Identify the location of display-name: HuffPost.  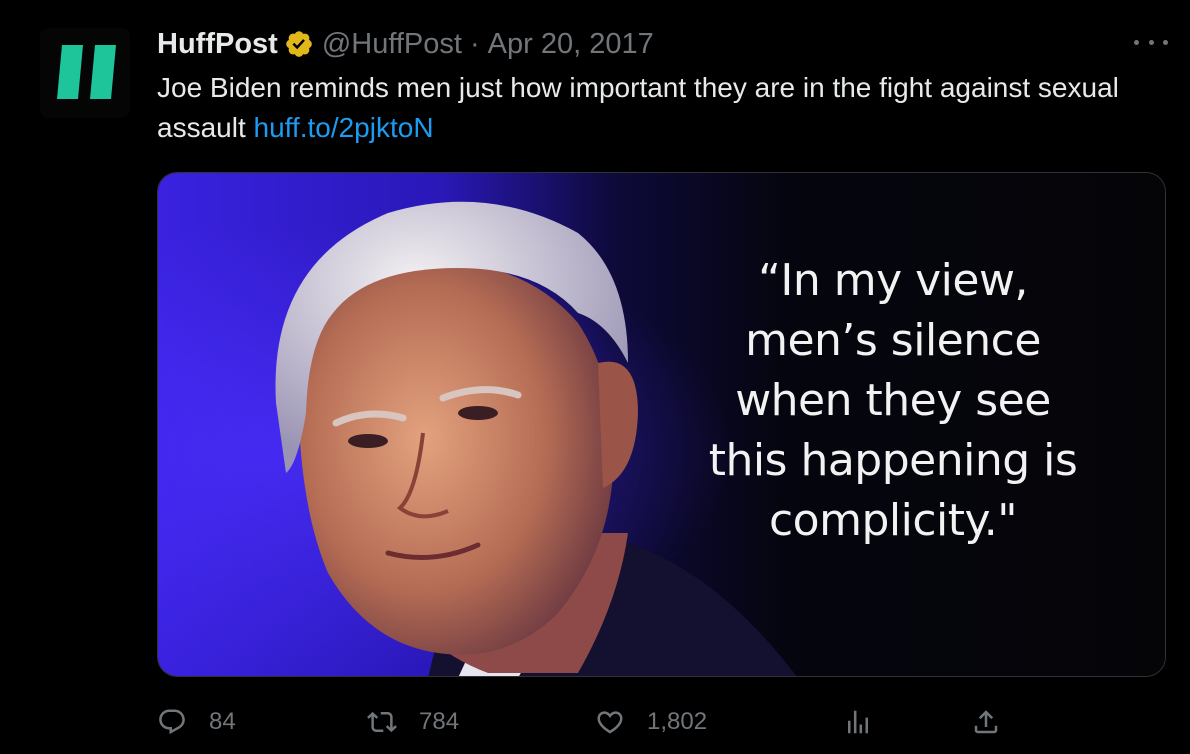
(217, 44).